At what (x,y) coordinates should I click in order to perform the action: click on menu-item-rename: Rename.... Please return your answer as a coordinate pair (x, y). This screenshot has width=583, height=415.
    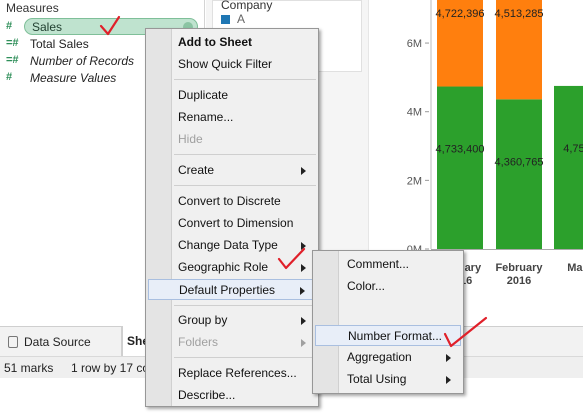
    Looking at the image, I should click on (232, 117).